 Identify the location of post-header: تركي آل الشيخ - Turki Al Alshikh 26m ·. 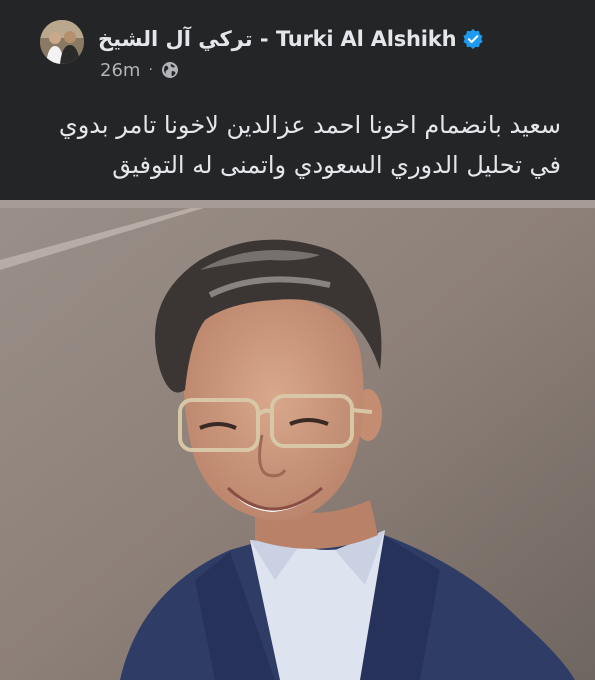
(297, 46).